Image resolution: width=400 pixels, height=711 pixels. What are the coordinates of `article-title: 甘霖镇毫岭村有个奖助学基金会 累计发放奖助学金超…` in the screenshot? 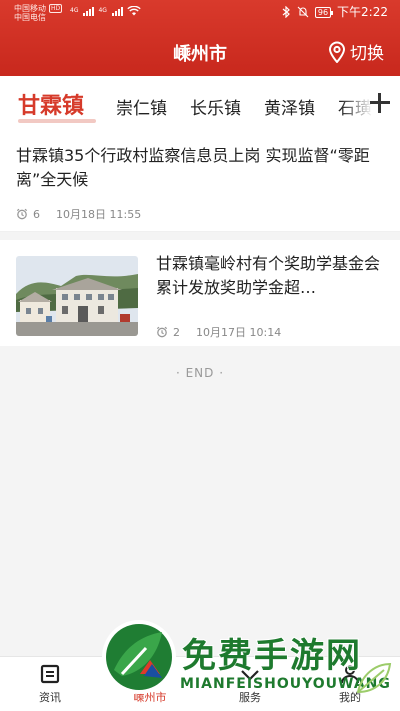 It's located at (268, 275).